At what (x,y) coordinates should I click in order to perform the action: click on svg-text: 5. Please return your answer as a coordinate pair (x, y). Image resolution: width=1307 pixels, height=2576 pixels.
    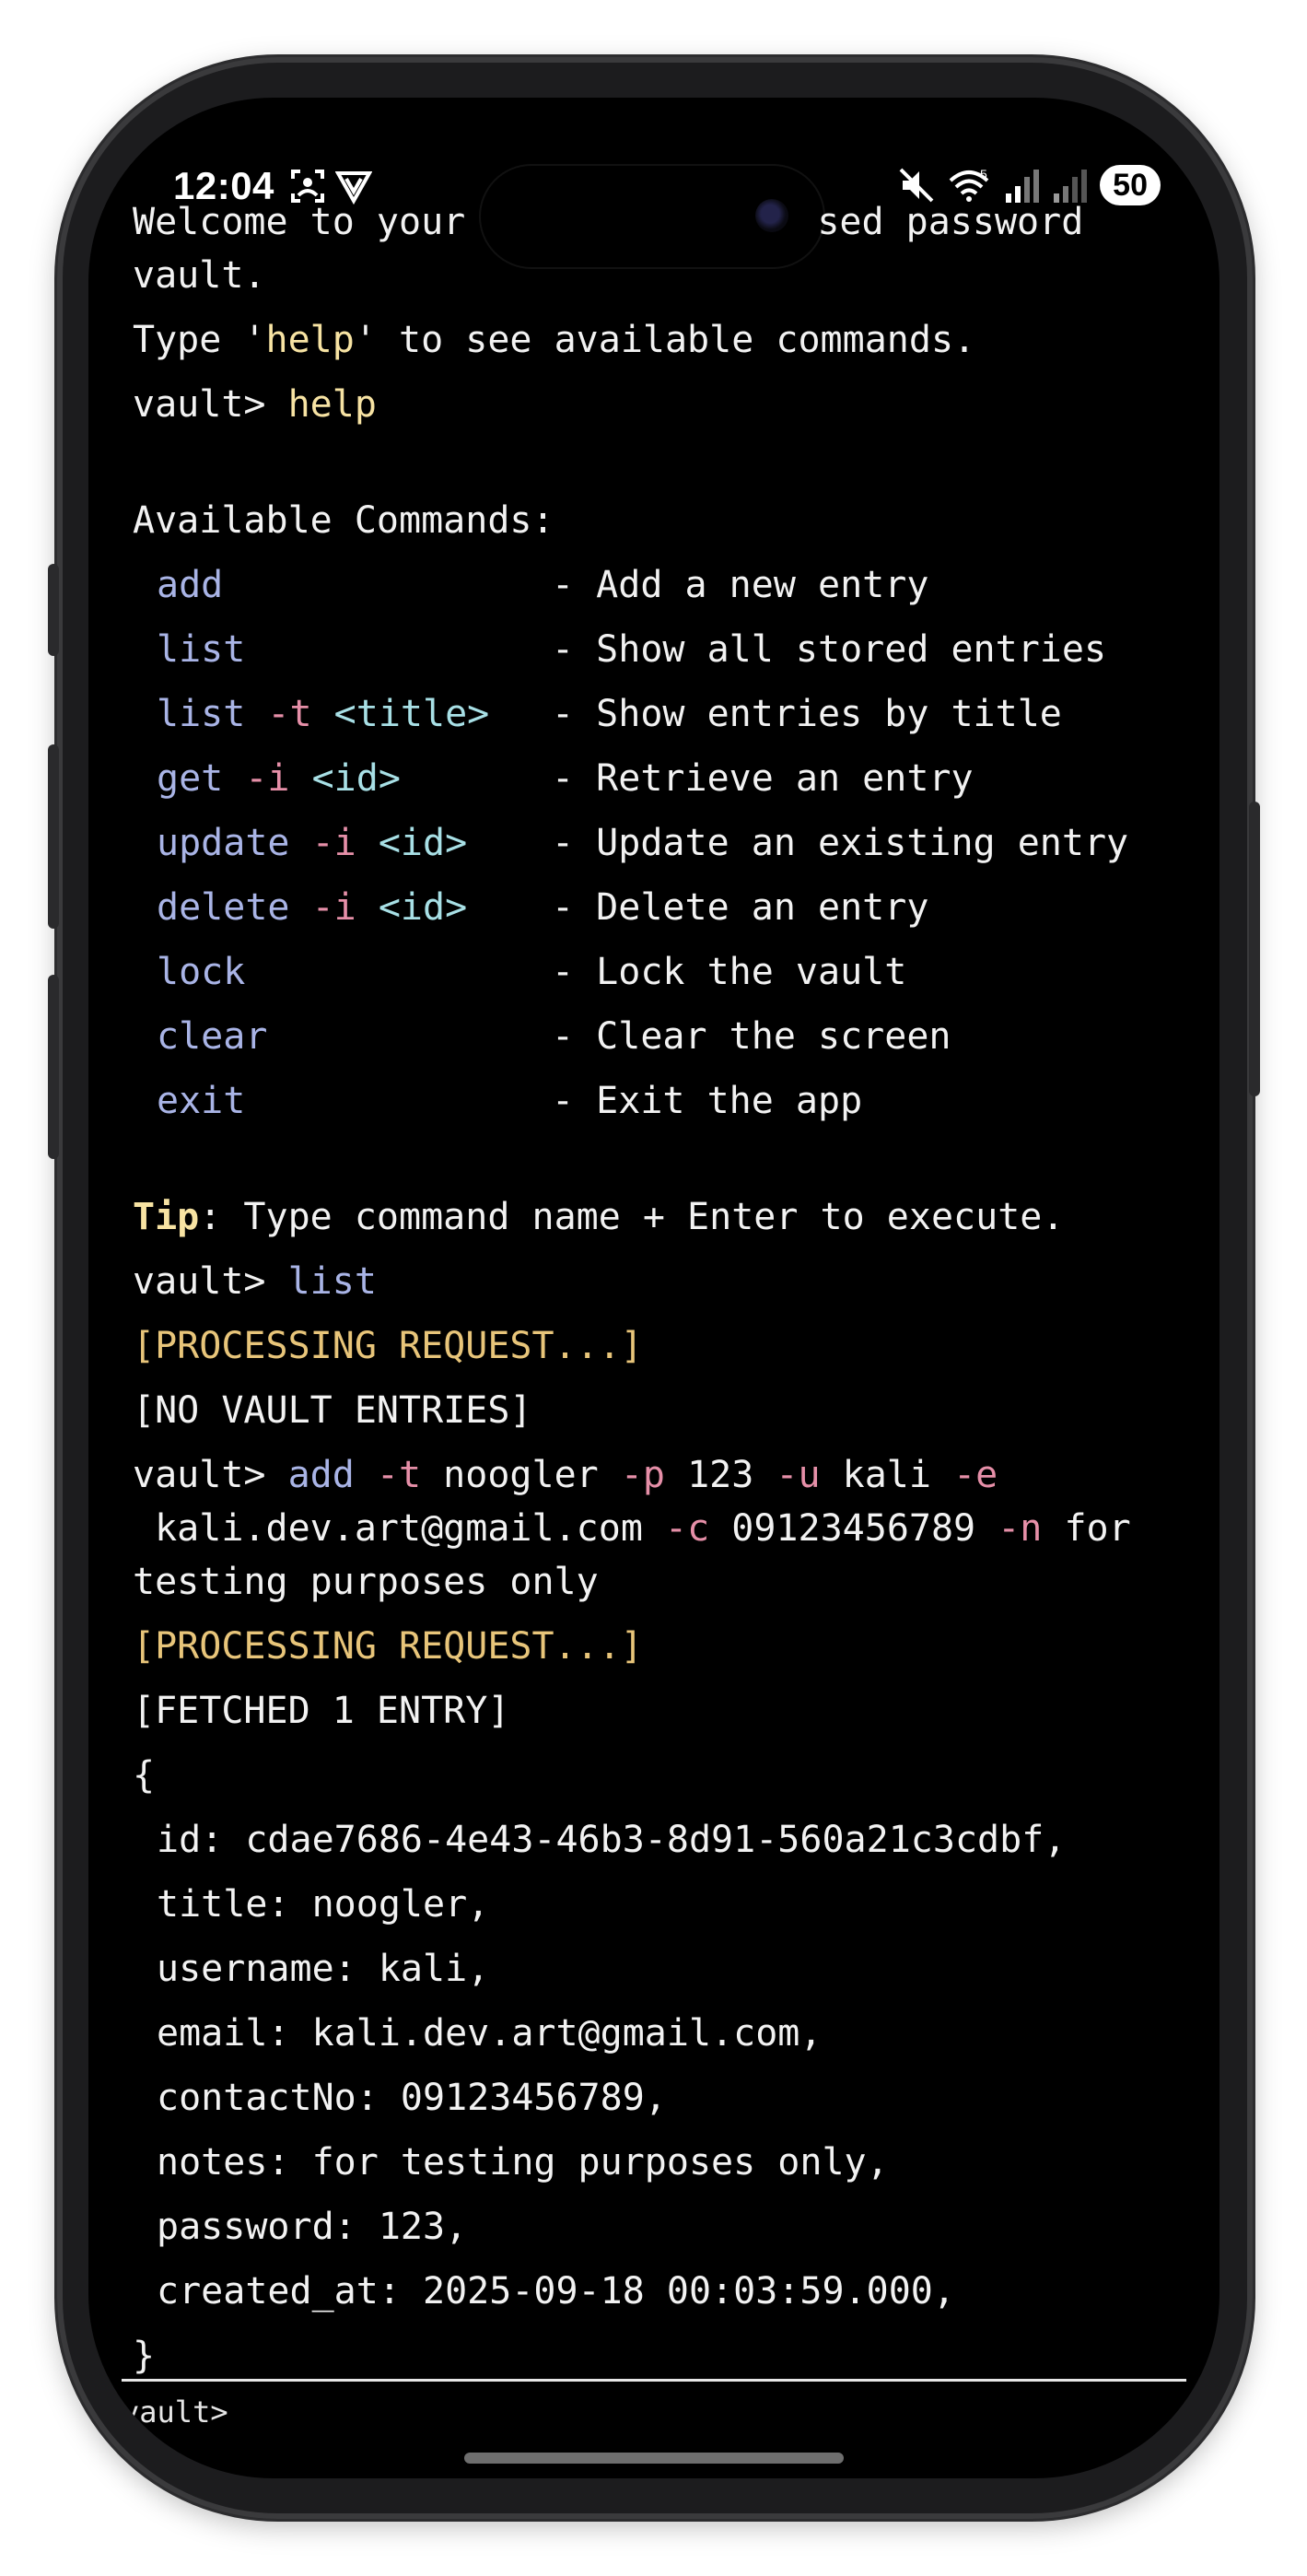
    Looking at the image, I should click on (984, 174).